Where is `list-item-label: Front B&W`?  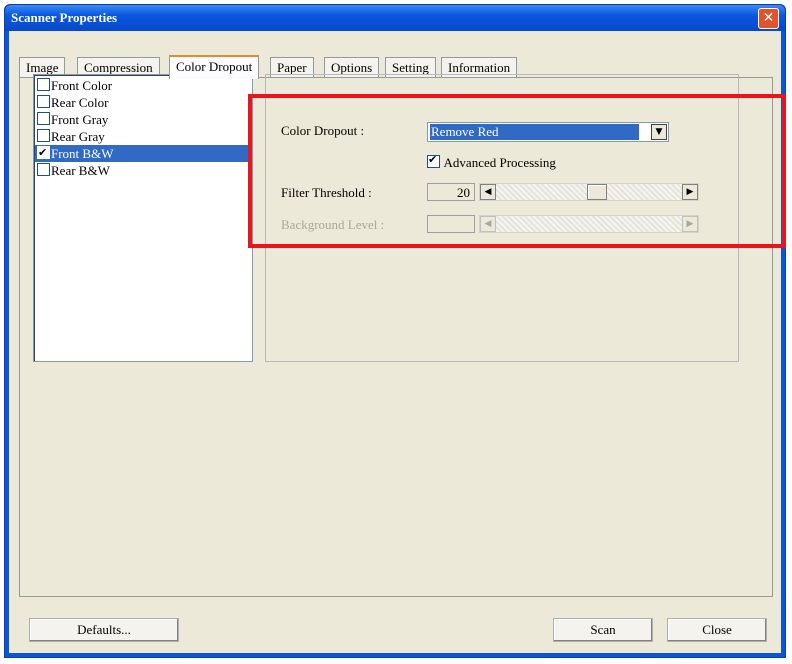 list-item-label: Front B&W is located at coordinates (82, 153).